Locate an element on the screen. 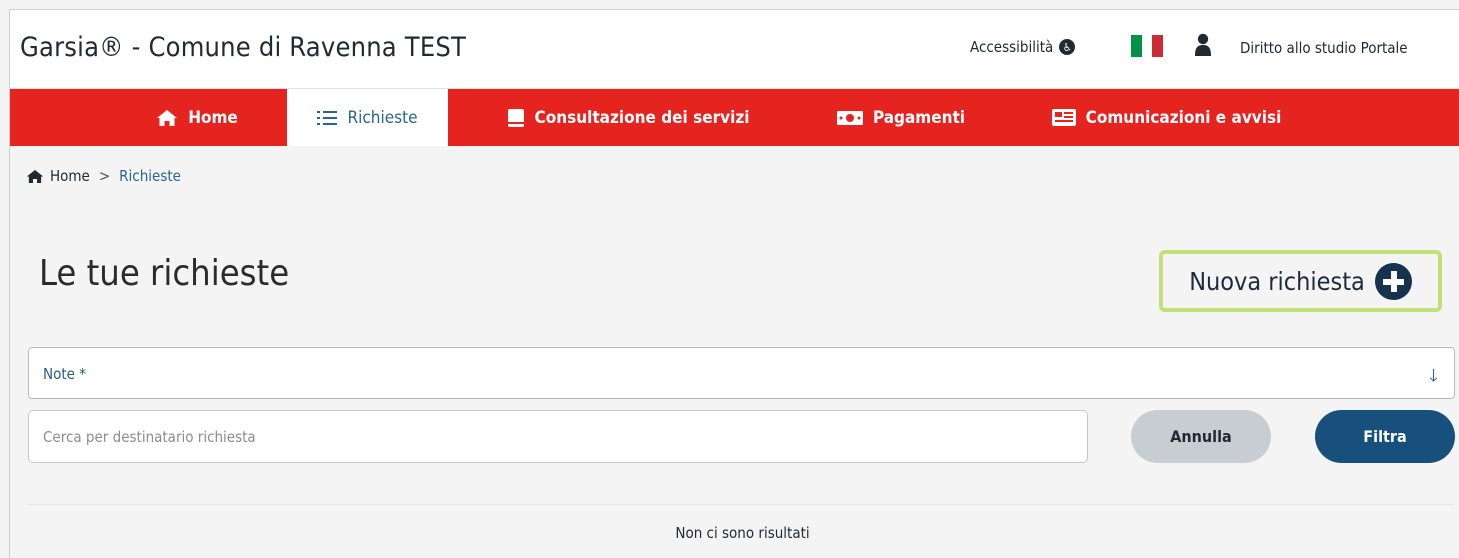 The image size is (1459, 558). empty-results-message: Non ci sono risultati is located at coordinates (742, 533).